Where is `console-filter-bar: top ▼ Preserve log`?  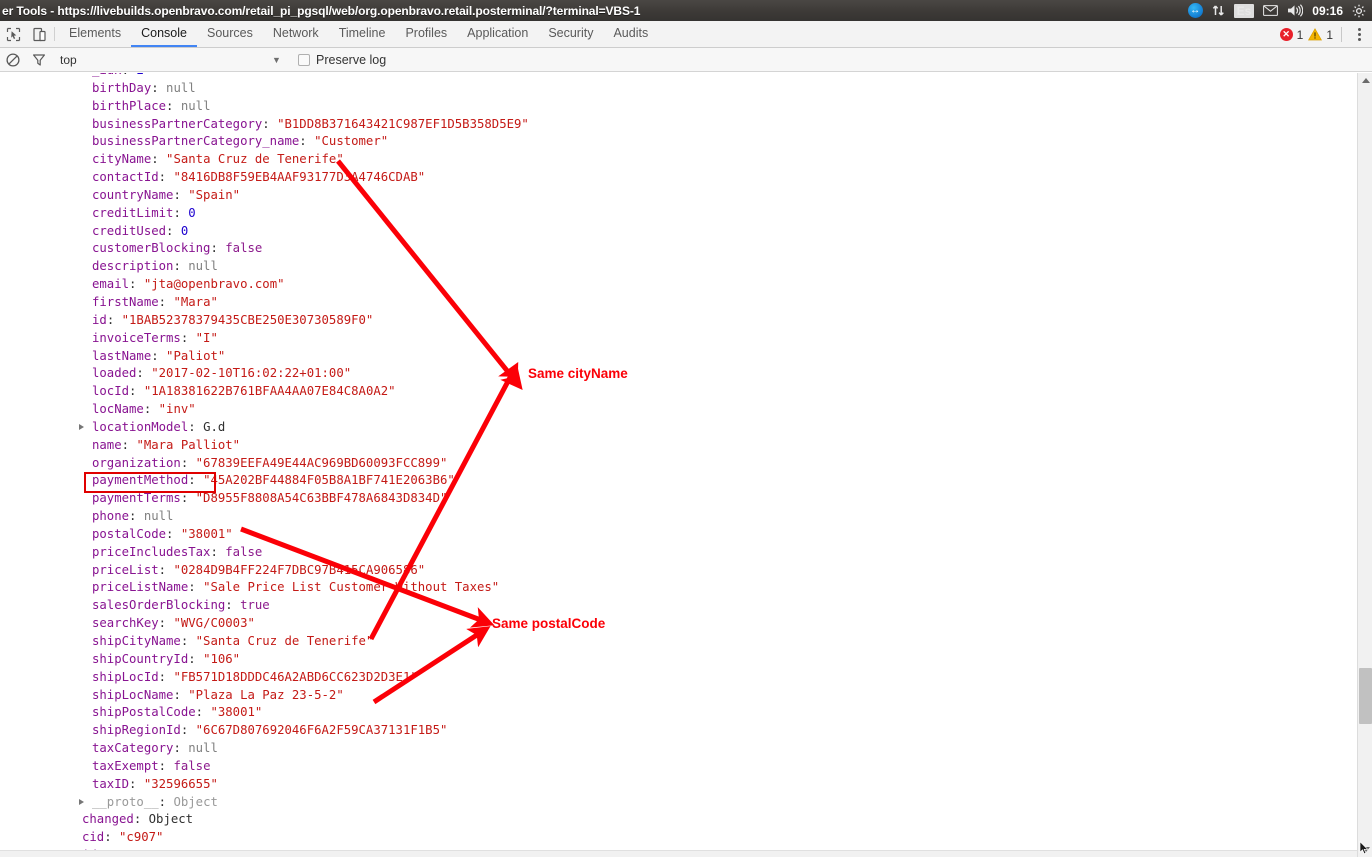
console-filter-bar: top ▼ Preserve log is located at coordinates (686, 60).